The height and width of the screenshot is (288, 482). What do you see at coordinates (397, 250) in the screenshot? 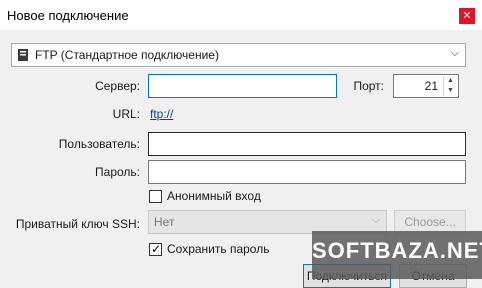
I see `watermark-text: SOFTBAZA.NET` at bounding box center [397, 250].